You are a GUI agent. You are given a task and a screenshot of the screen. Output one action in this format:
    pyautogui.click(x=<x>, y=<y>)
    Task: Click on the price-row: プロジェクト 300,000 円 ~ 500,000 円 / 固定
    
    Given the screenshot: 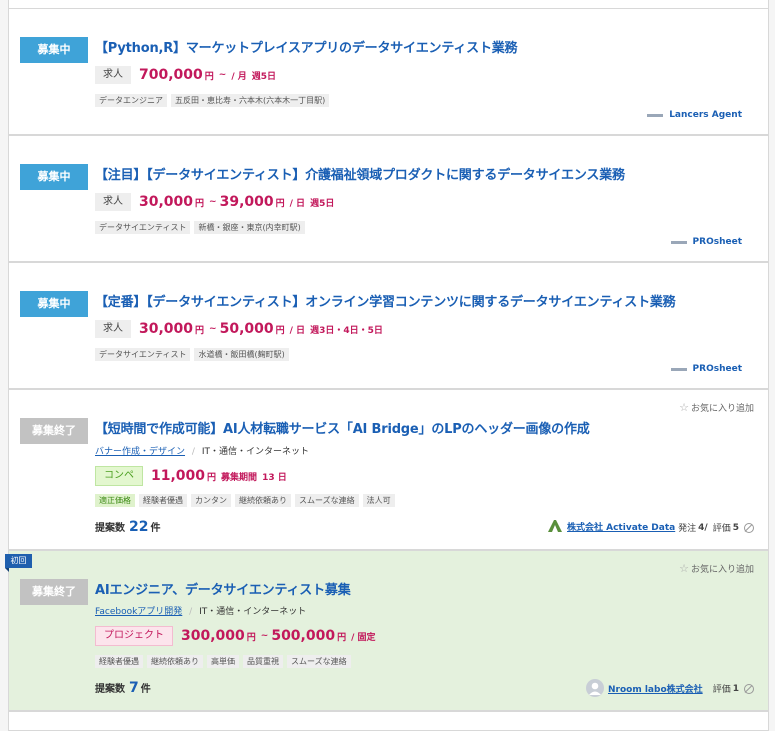 What is the action you would take?
    pyautogui.click(x=237, y=636)
    